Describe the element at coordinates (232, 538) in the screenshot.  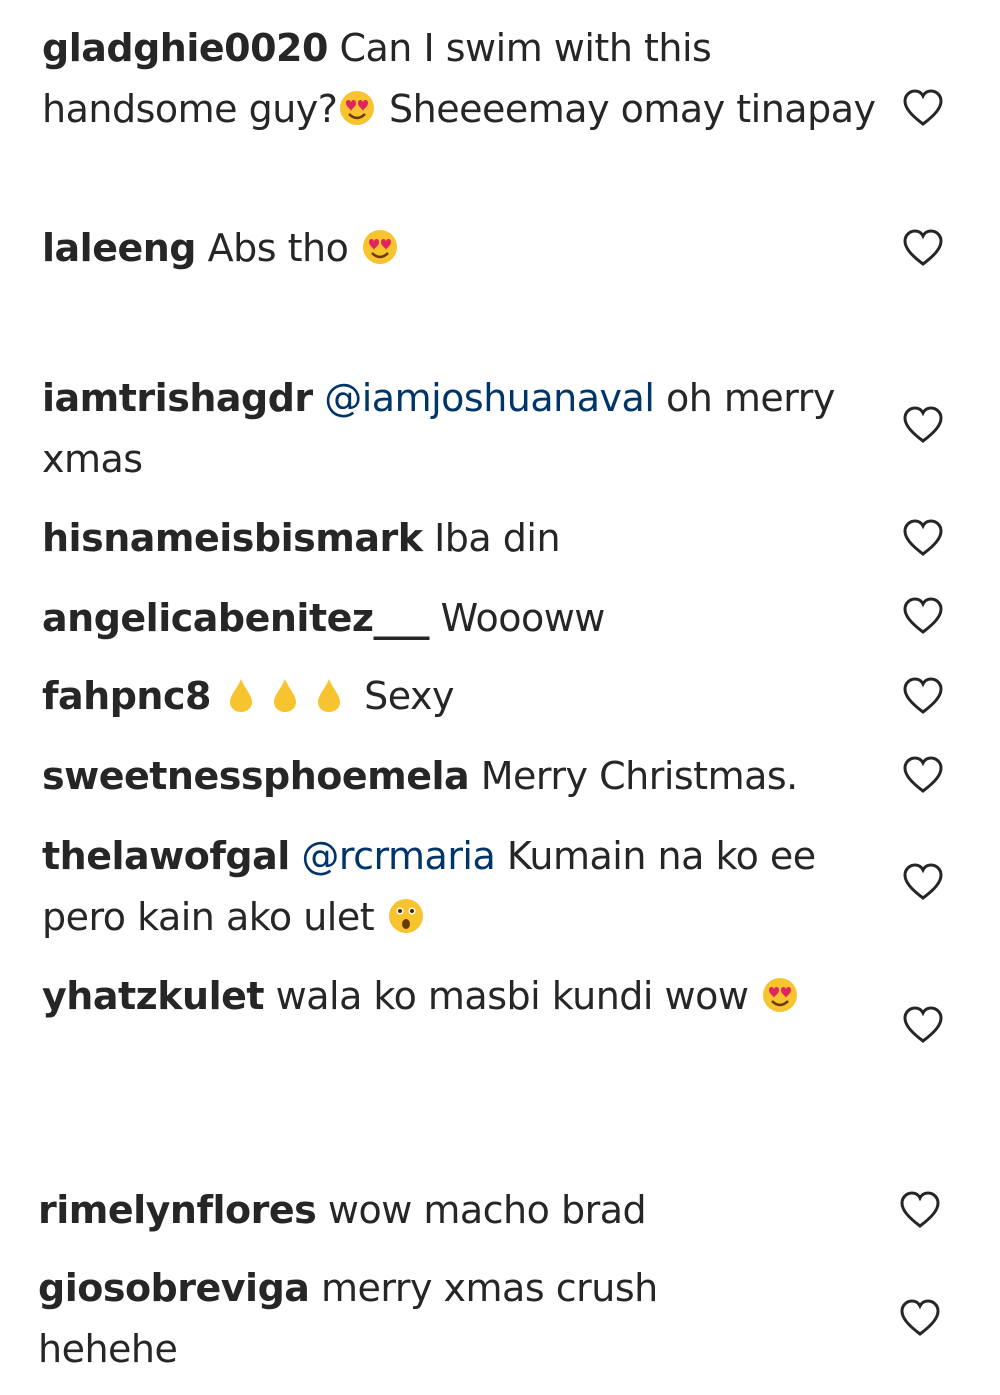
I see `comment-username: hisnameisbismark` at that location.